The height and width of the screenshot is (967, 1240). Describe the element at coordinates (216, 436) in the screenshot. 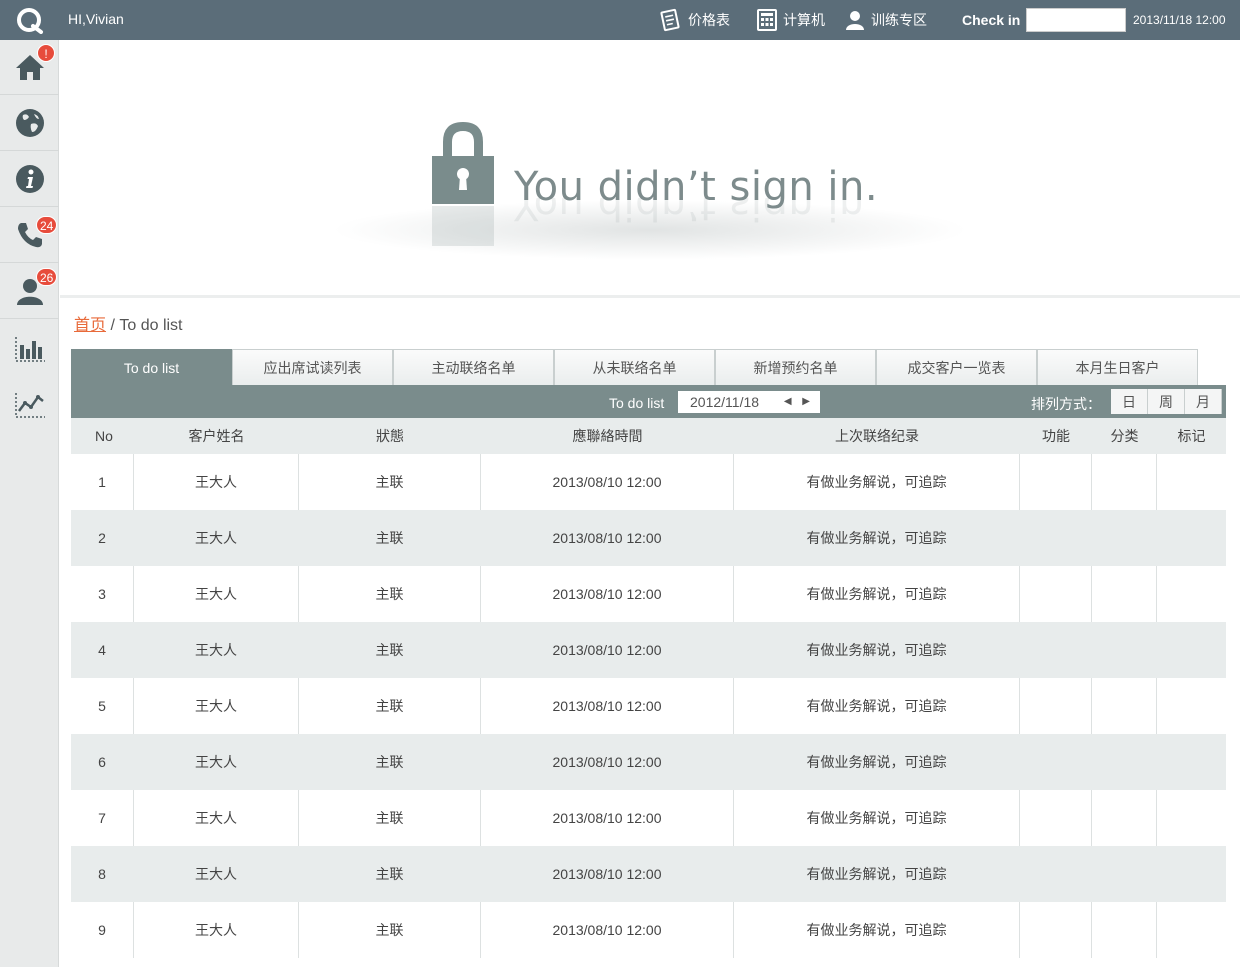

I see `column-header-name: 客户姓名` at that location.